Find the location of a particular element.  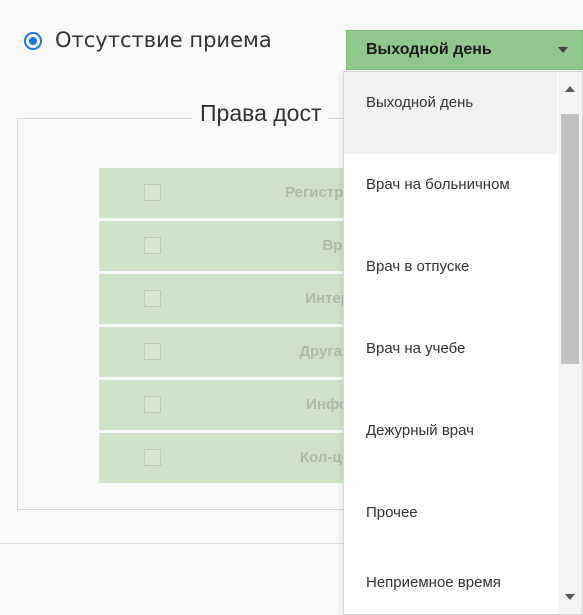

dropdown-scrollbar is located at coordinates (570, 343).